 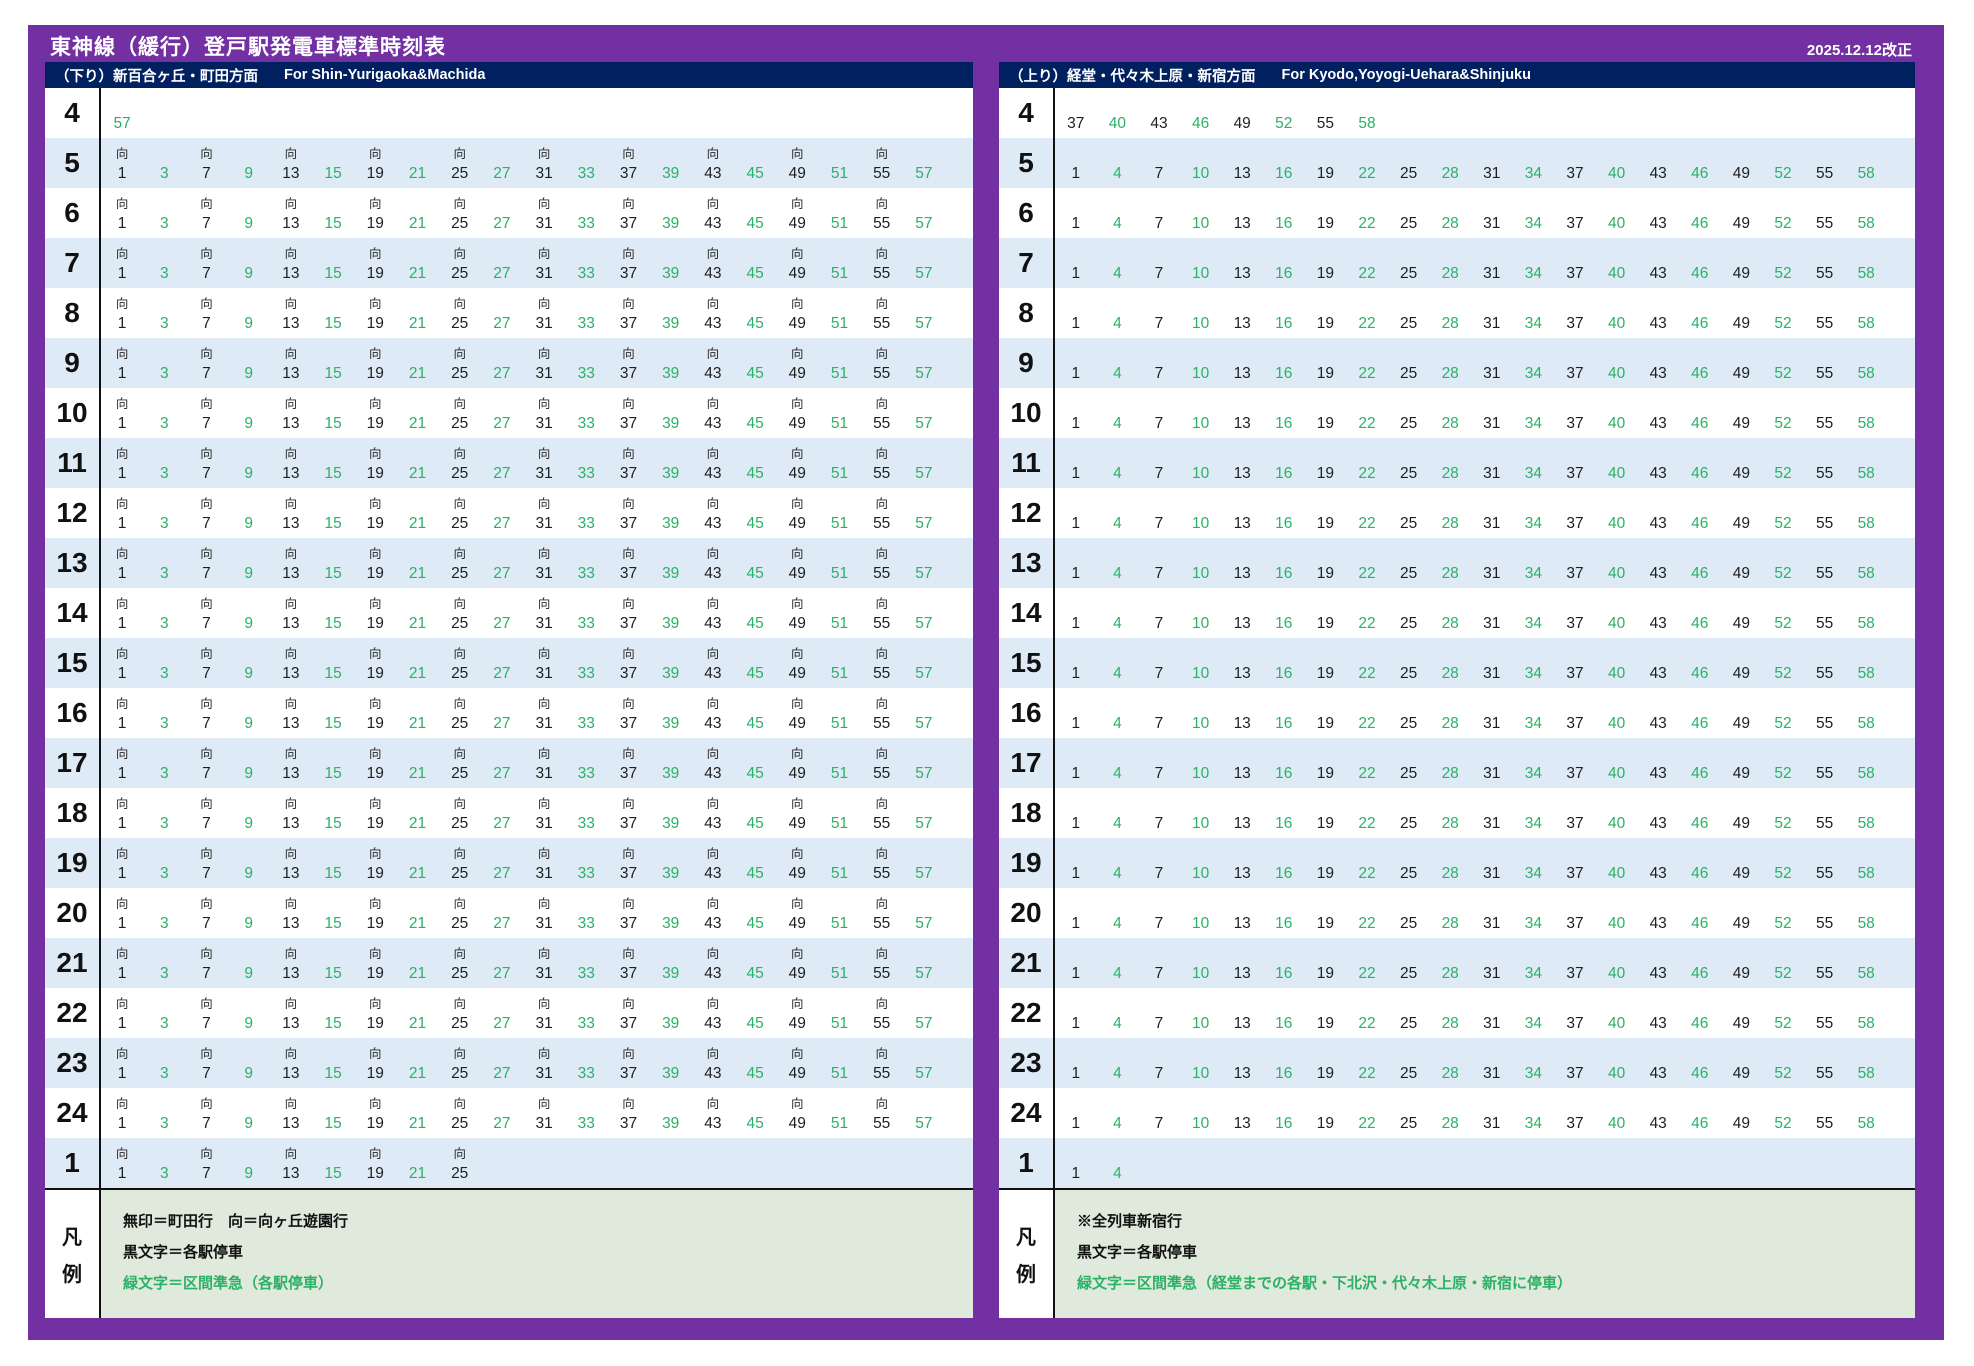 What do you see at coordinates (1076, 263) in the screenshot?
I see `minute-cell: 1` at bounding box center [1076, 263].